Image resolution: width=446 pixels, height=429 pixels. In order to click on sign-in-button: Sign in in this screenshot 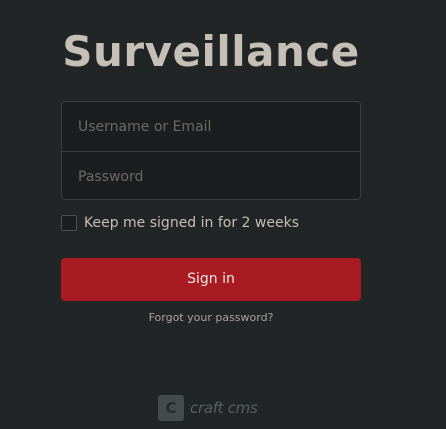, I will do `click(211, 279)`.